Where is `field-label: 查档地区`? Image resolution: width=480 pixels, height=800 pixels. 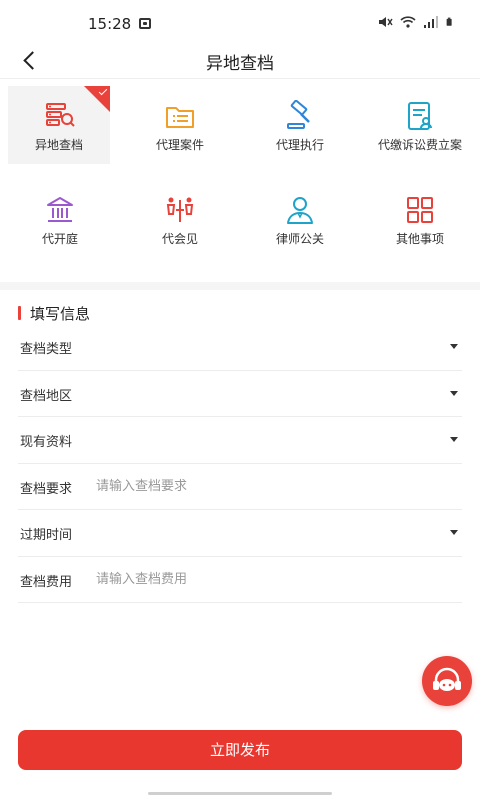 field-label: 查档地区 is located at coordinates (46, 396).